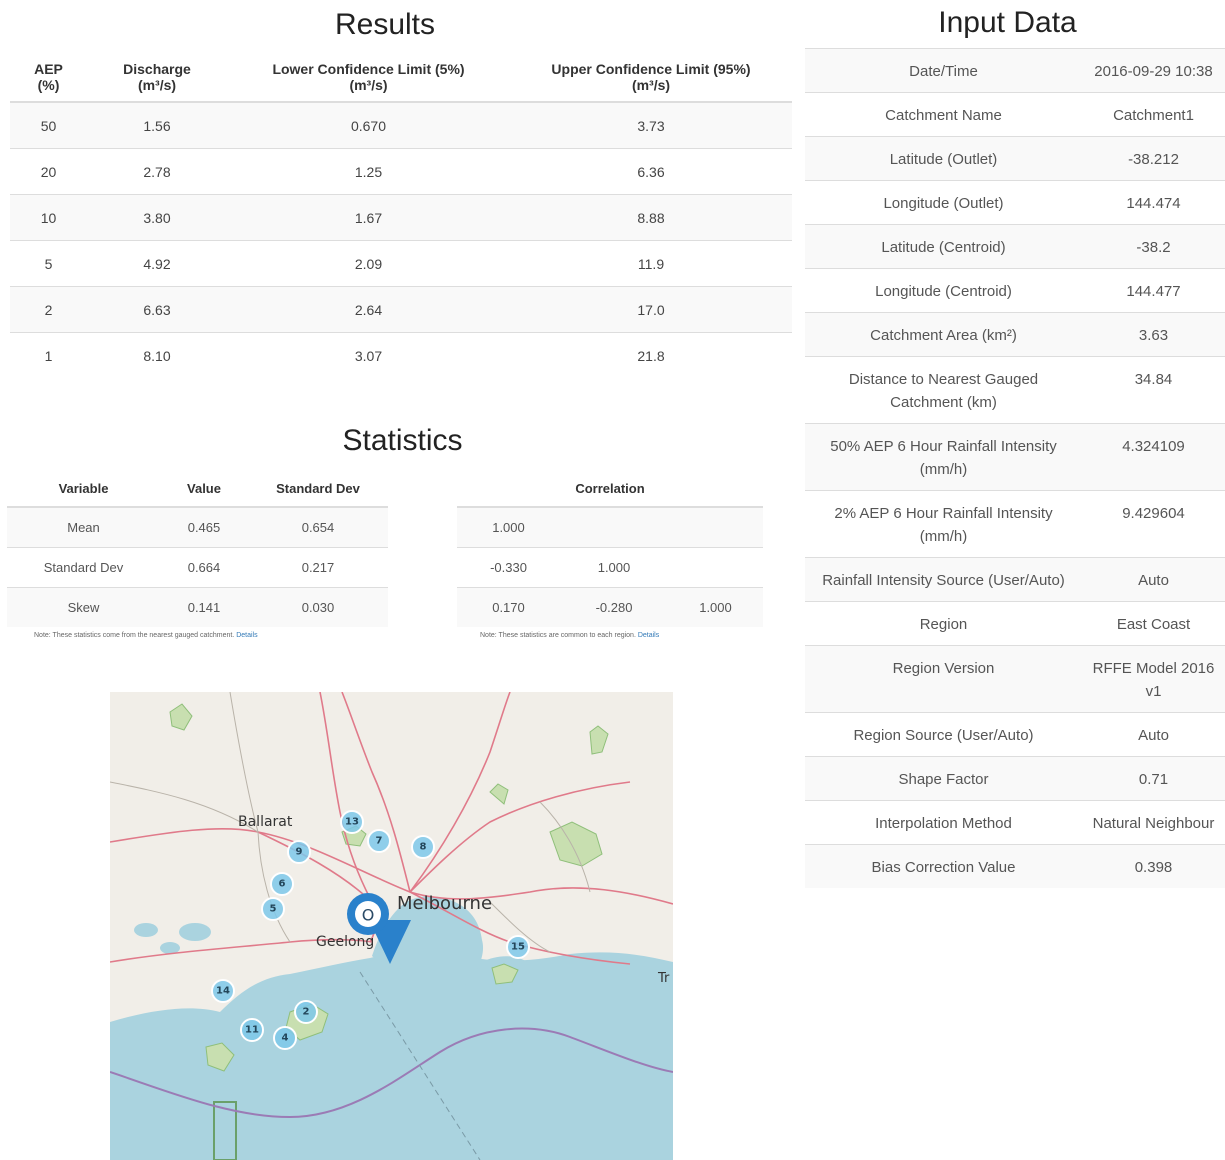 The height and width of the screenshot is (1160, 1225). What do you see at coordinates (715, 607) in the screenshot?
I see `cell: 1.000` at bounding box center [715, 607].